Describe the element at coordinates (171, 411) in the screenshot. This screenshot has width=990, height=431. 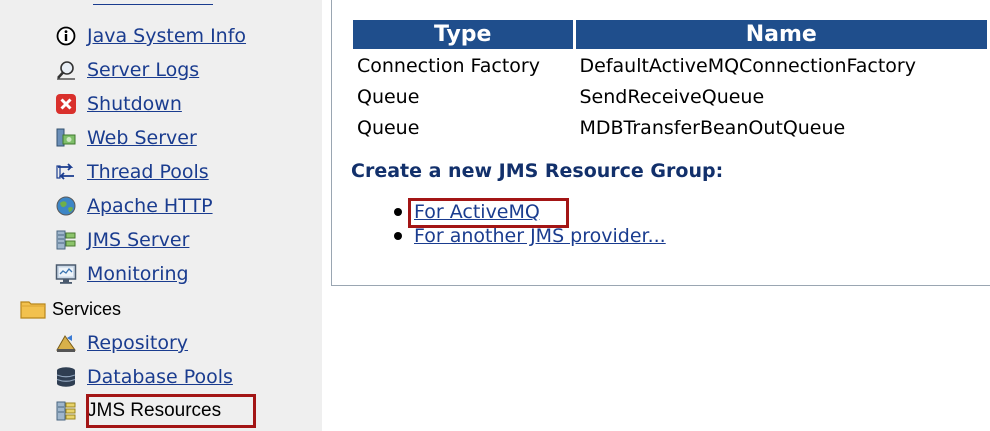
I see `selected-item-highlight` at that location.